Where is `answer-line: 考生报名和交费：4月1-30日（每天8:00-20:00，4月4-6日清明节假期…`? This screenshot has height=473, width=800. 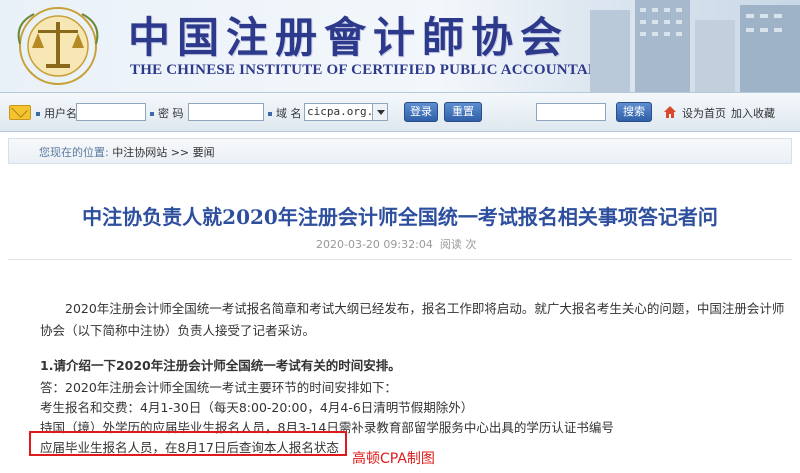
answer-line: 考生报名和交费：4月1-30日（每天8:00-20:00，4月4-6日清明节假期… is located at coordinates (257, 407).